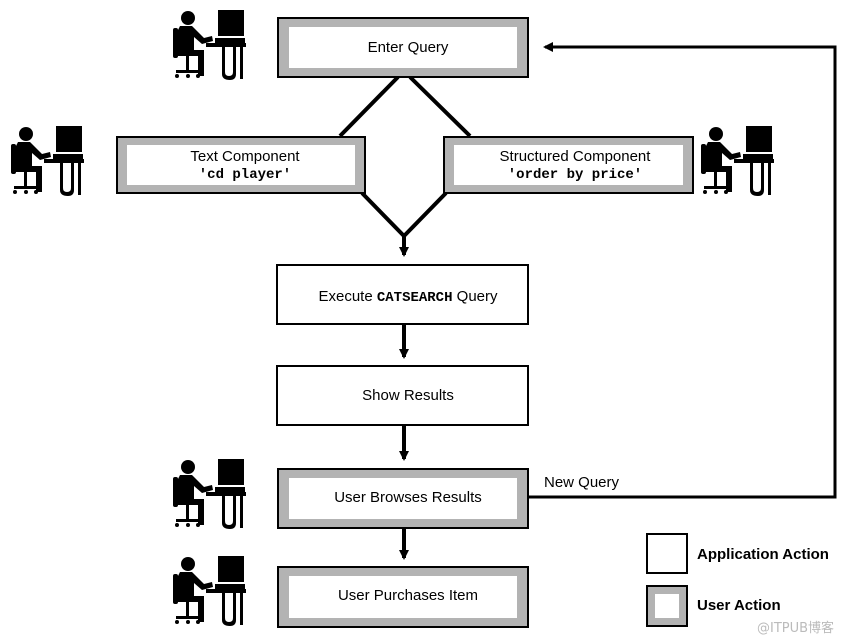  I want to click on structured-component-box: Structured Component 'order by price', so click(568, 165).